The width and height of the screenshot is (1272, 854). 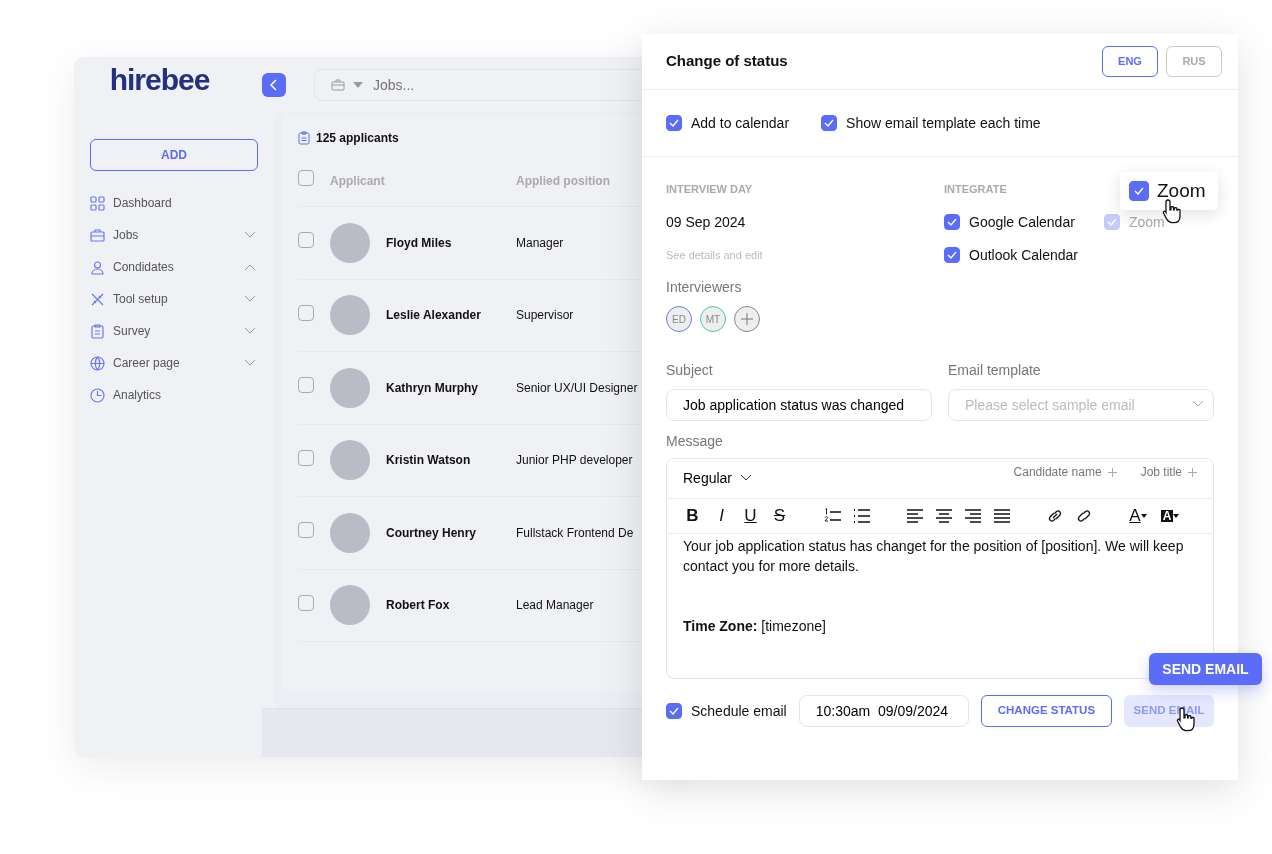 I want to click on field-label: INTEGRATE, so click(x=975, y=189).